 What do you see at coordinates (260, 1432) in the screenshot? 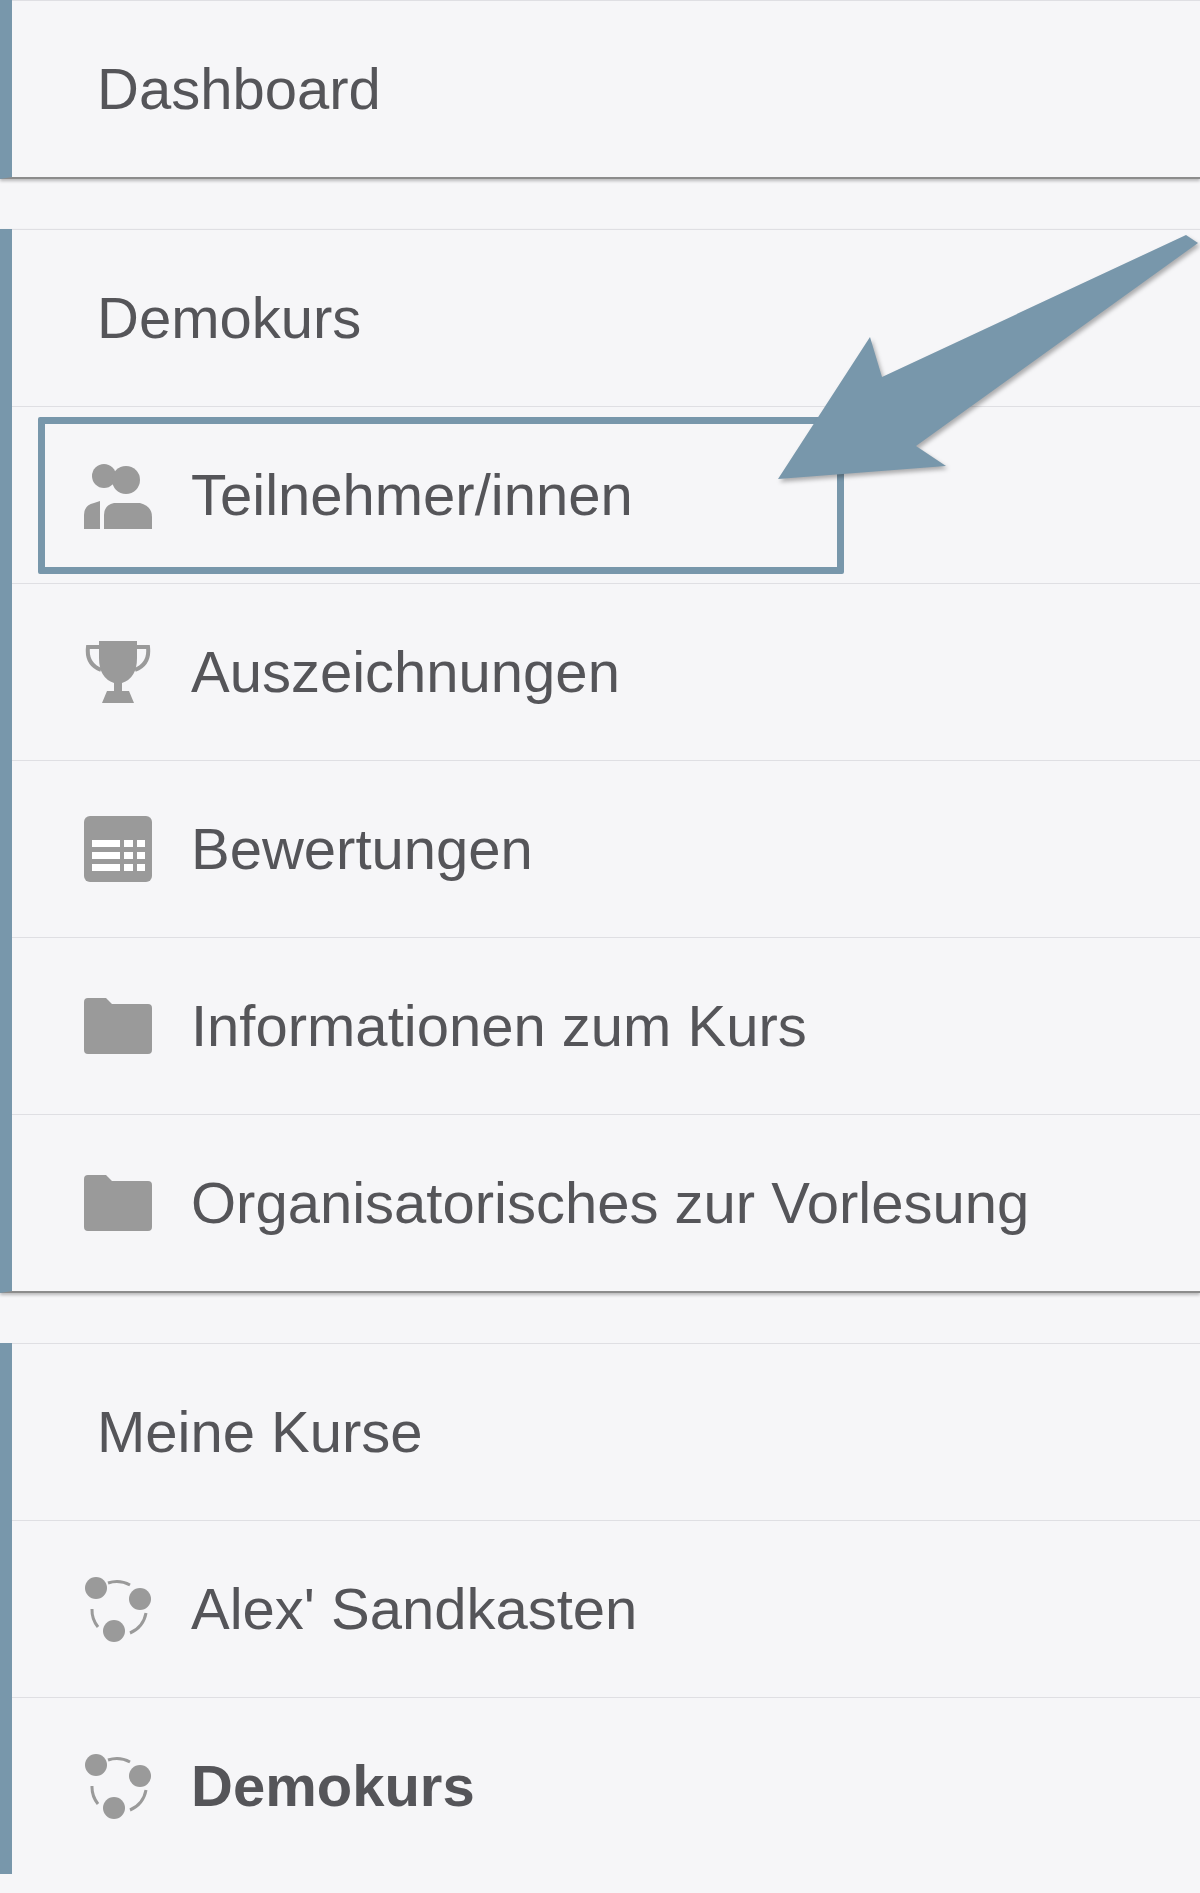
I see `nav-header: Meine Kurse` at bounding box center [260, 1432].